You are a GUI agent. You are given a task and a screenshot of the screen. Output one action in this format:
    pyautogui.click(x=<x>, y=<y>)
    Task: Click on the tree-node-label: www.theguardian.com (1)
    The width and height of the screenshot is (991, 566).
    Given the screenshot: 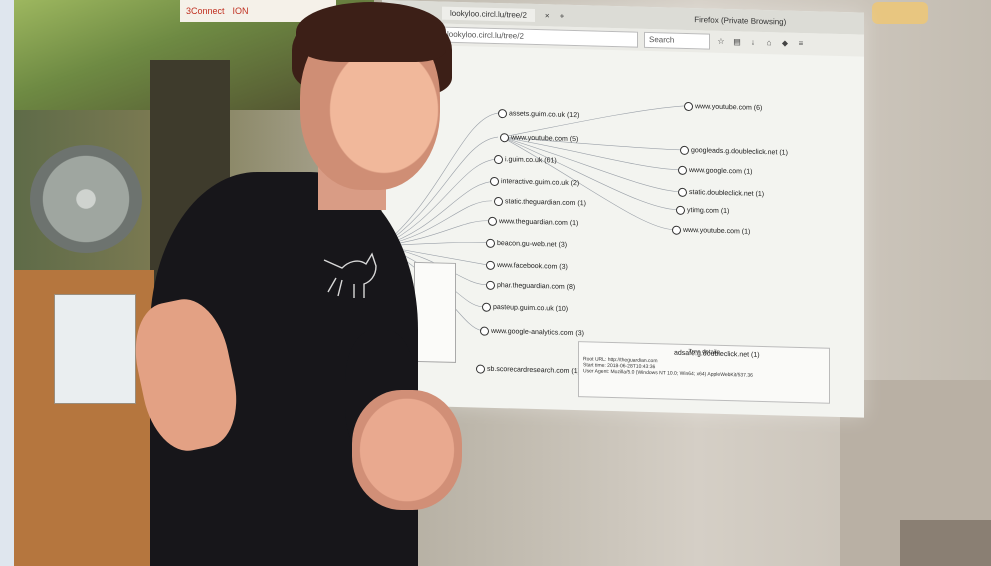 What is the action you would take?
    pyautogui.click(x=539, y=223)
    